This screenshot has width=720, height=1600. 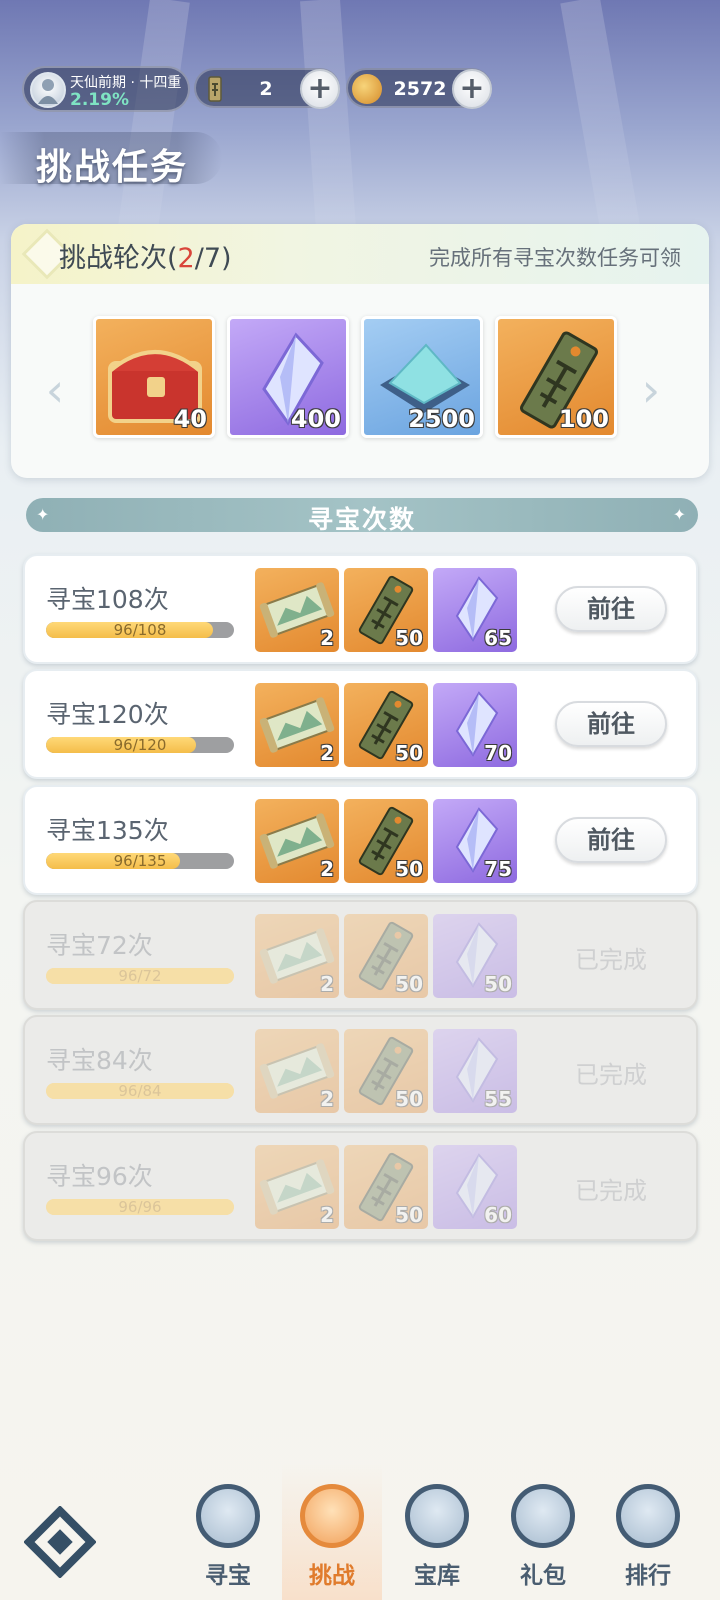 I want to click on top-status-bar: 天仙前期 · 十四重 2.19% 2 + 2572 +, so click(x=362, y=89).